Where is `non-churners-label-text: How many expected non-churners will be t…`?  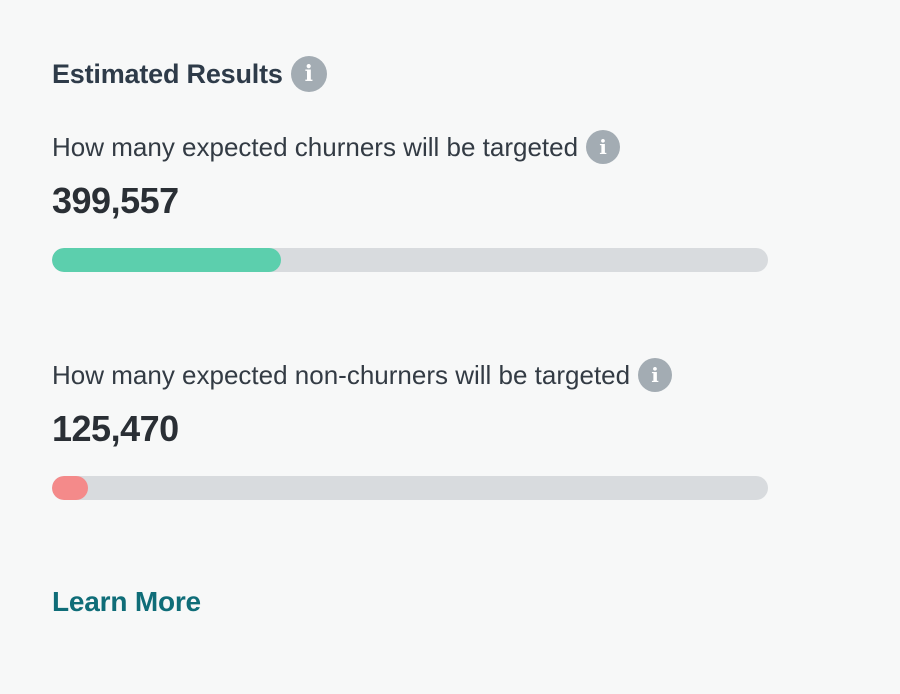
non-churners-label-text: How many expected non-churners will be t… is located at coordinates (341, 374).